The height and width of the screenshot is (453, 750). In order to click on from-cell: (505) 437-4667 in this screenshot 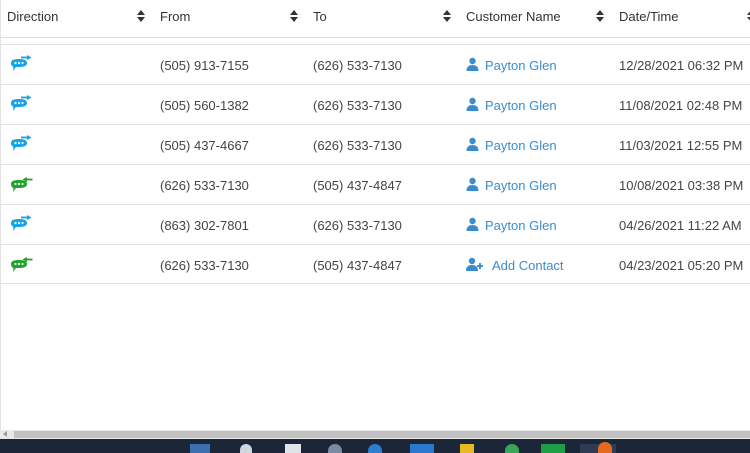, I will do `click(204, 145)`.